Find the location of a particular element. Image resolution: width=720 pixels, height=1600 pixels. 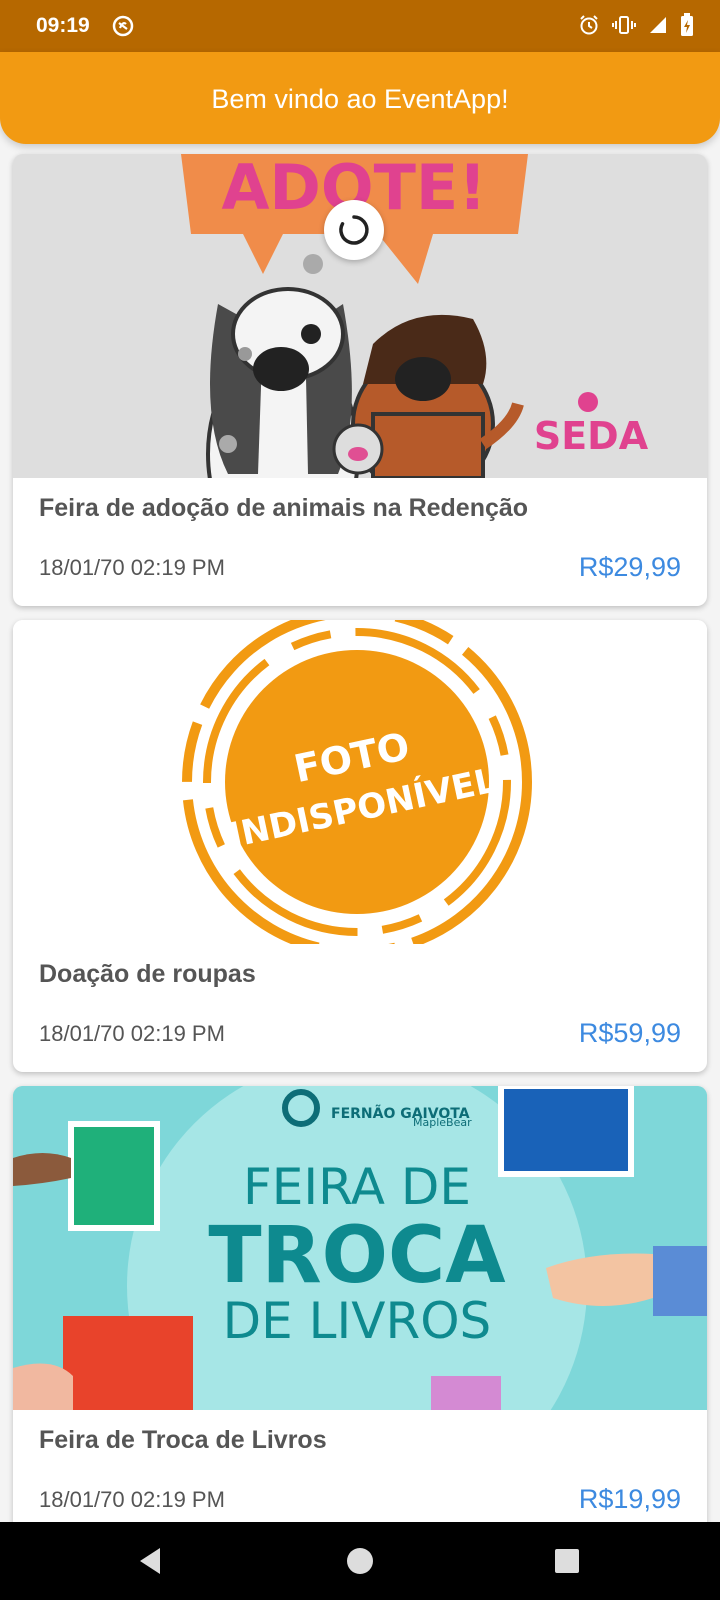

loading-spinner is located at coordinates (354, 230).